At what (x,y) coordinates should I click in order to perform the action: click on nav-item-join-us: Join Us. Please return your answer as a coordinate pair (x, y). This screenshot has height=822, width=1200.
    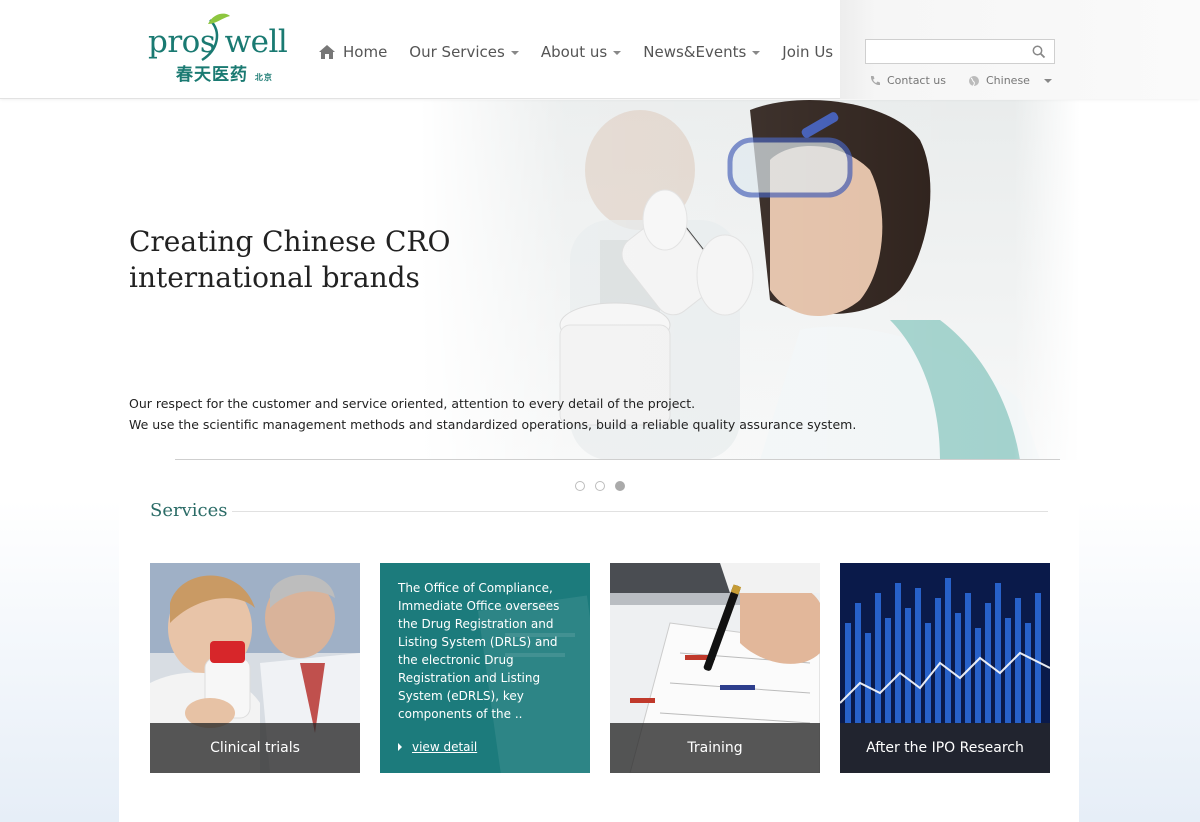
    Looking at the image, I should click on (807, 52).